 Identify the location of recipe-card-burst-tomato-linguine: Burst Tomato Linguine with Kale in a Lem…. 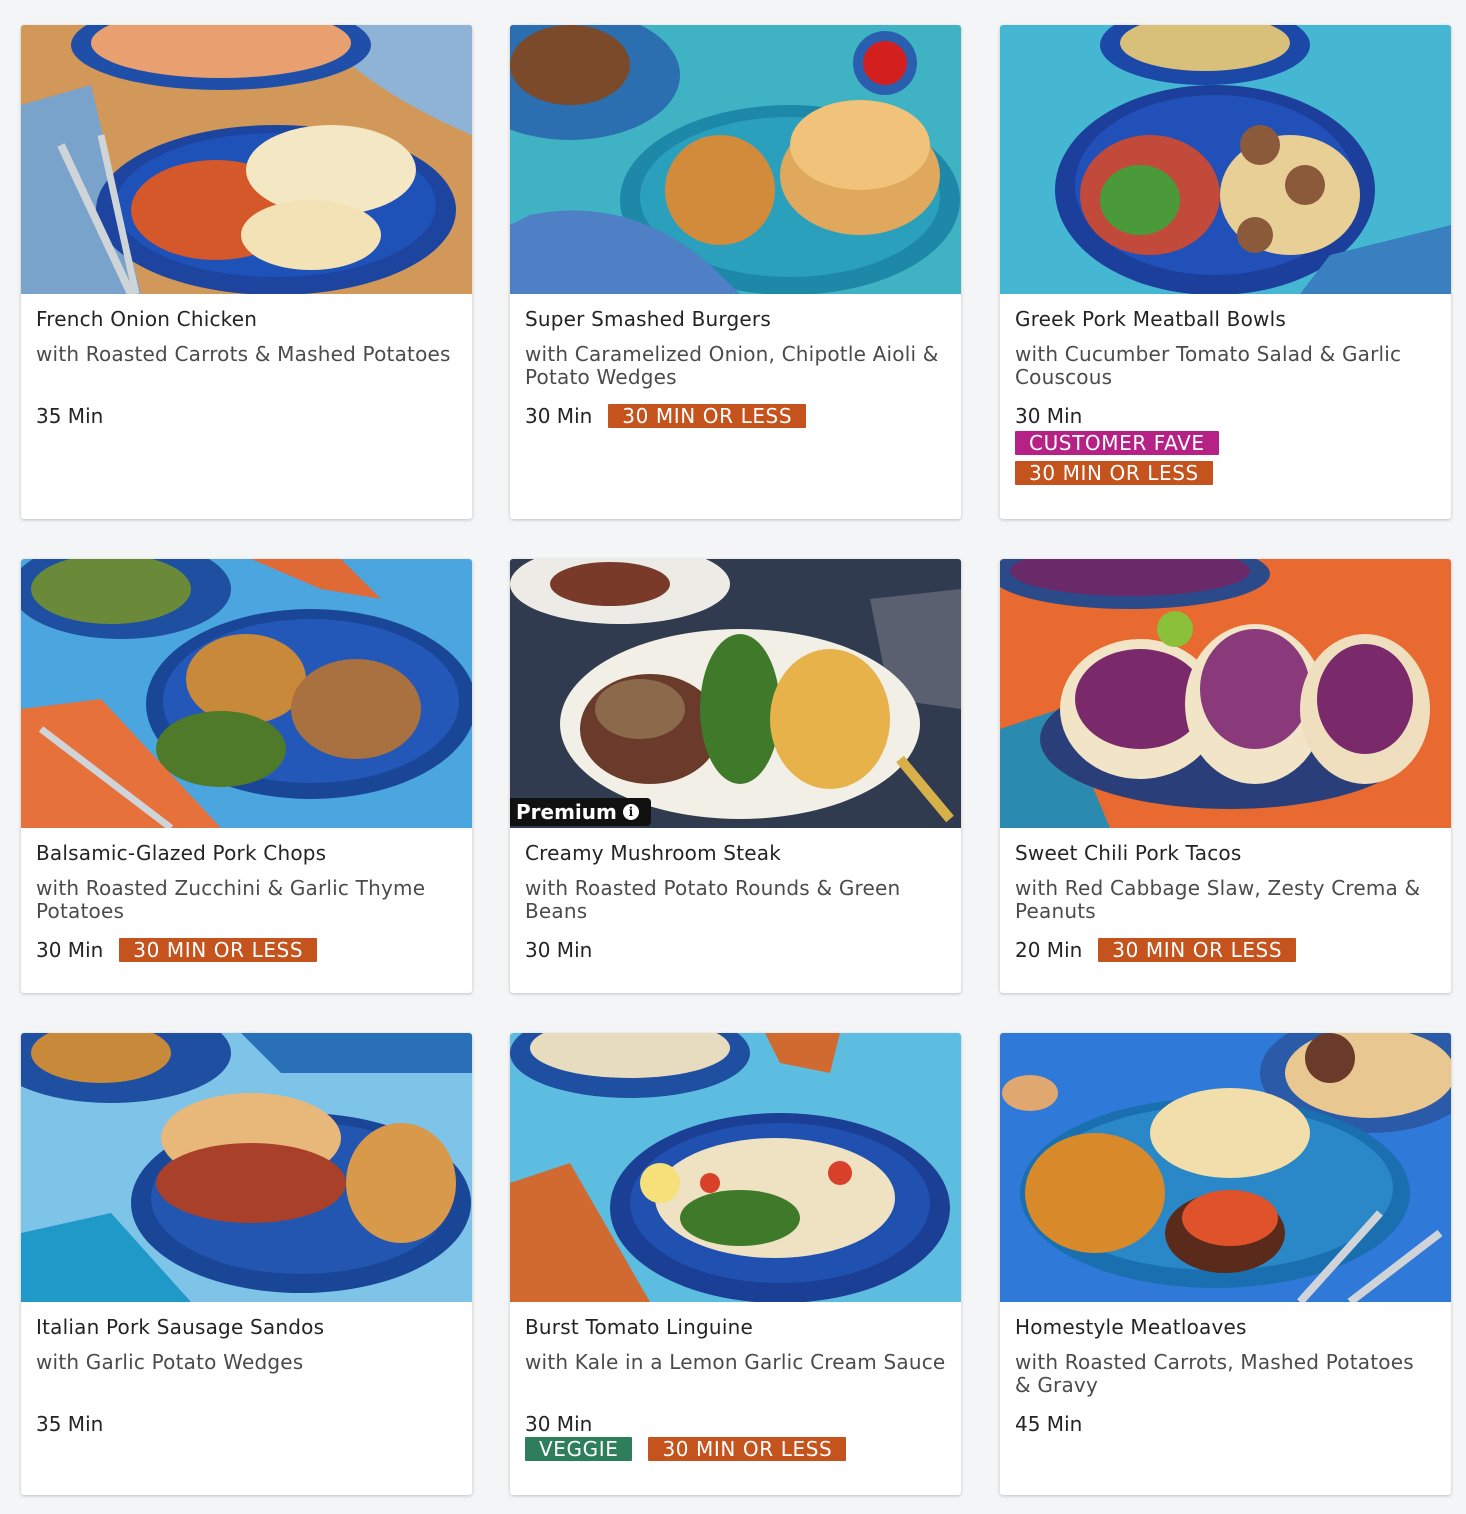
(735, 1264).